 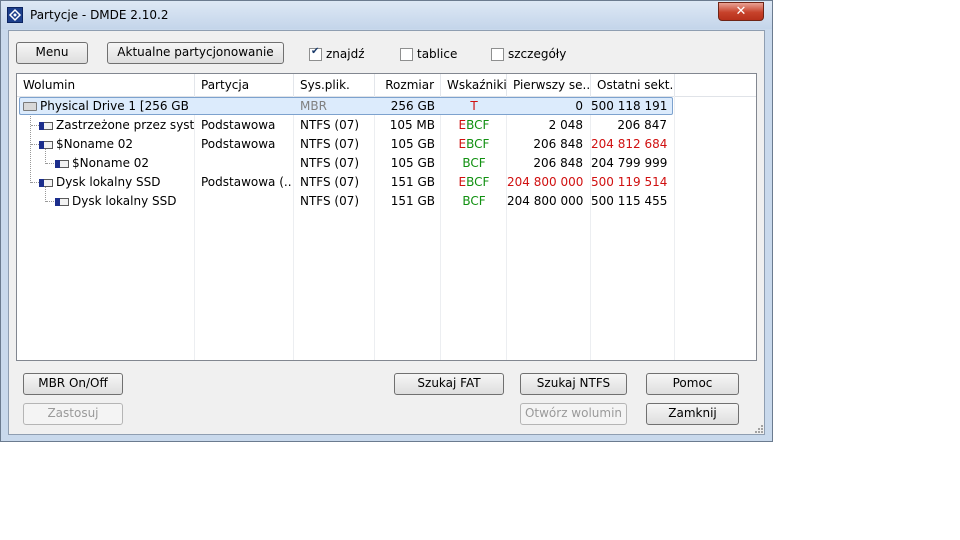 I want to click on size-cell: 105 MB, so click(x=412, y=125).